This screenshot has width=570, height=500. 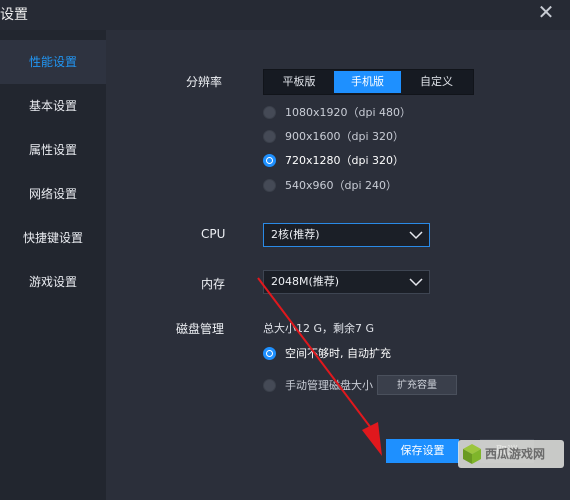 What do you see at coordinates (345, 160) in the screenshot?
I see `option-label: 720x1280（dpi 320）` at bounding box center [345, 160].